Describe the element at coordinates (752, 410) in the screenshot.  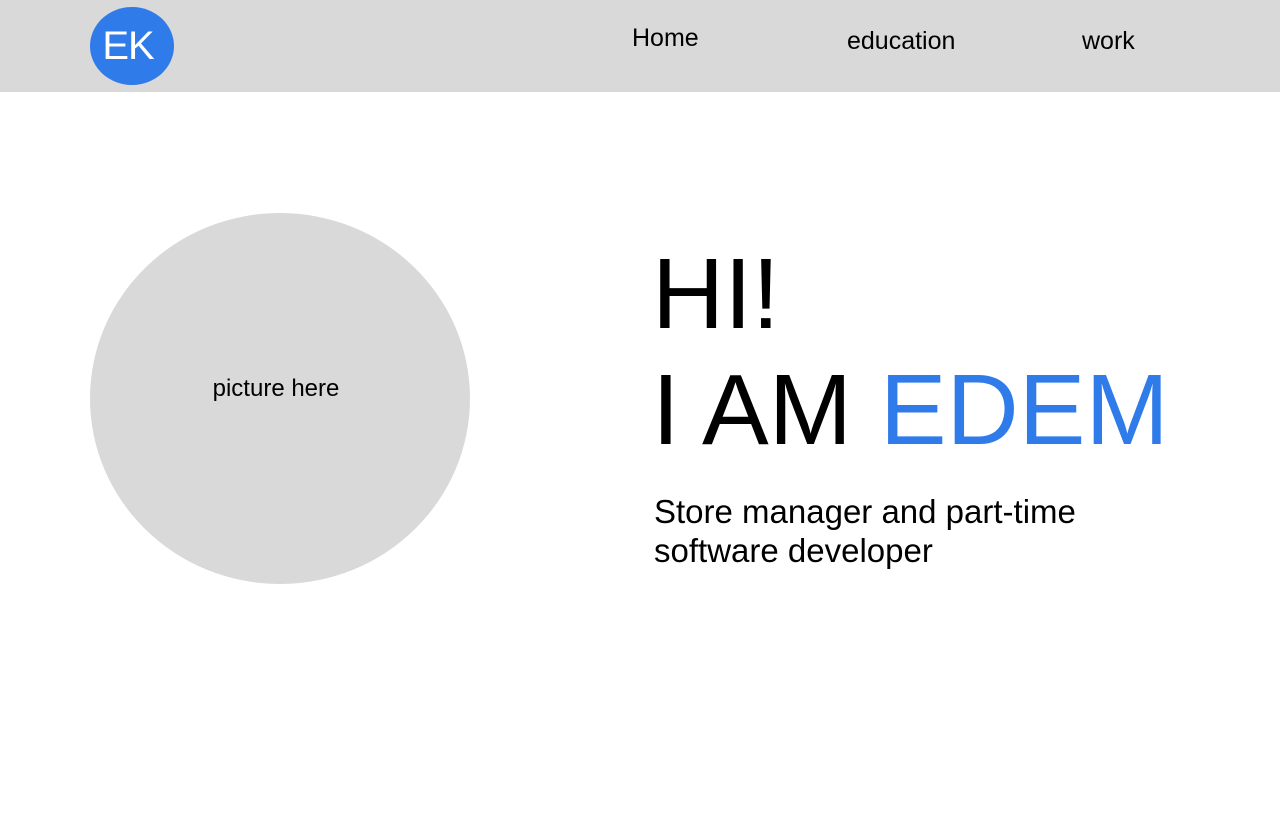
I see `hero-intro-prefix: I AM` at that location.